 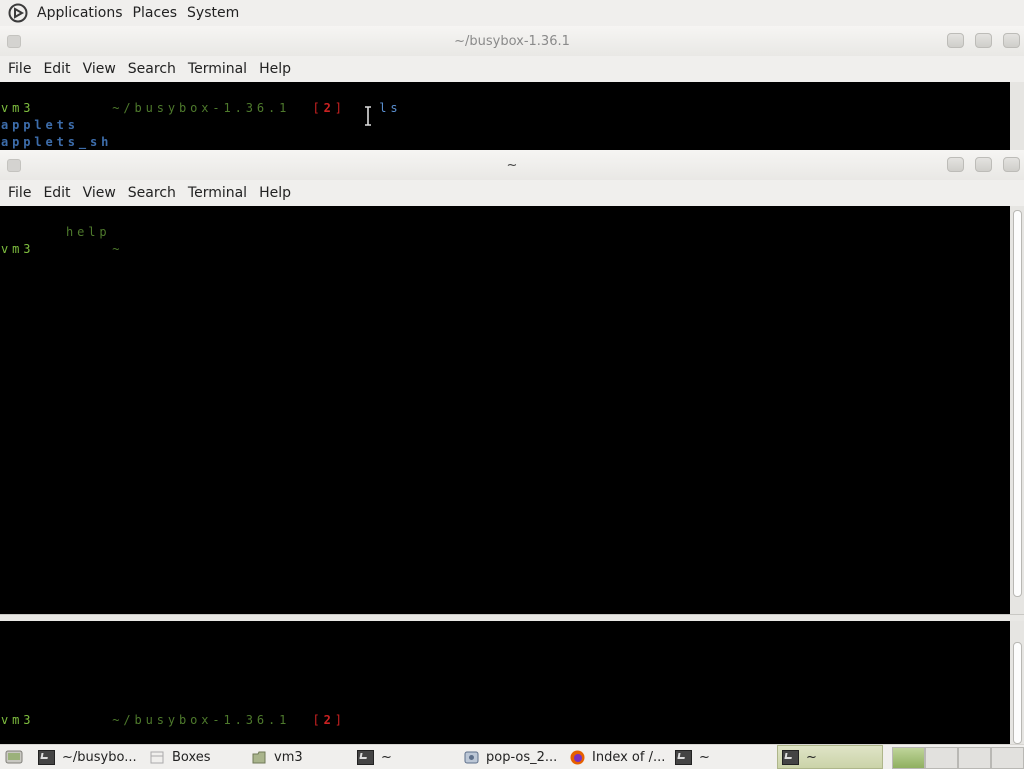 I want to click on command-text: ls, so click(x=390, y=108).